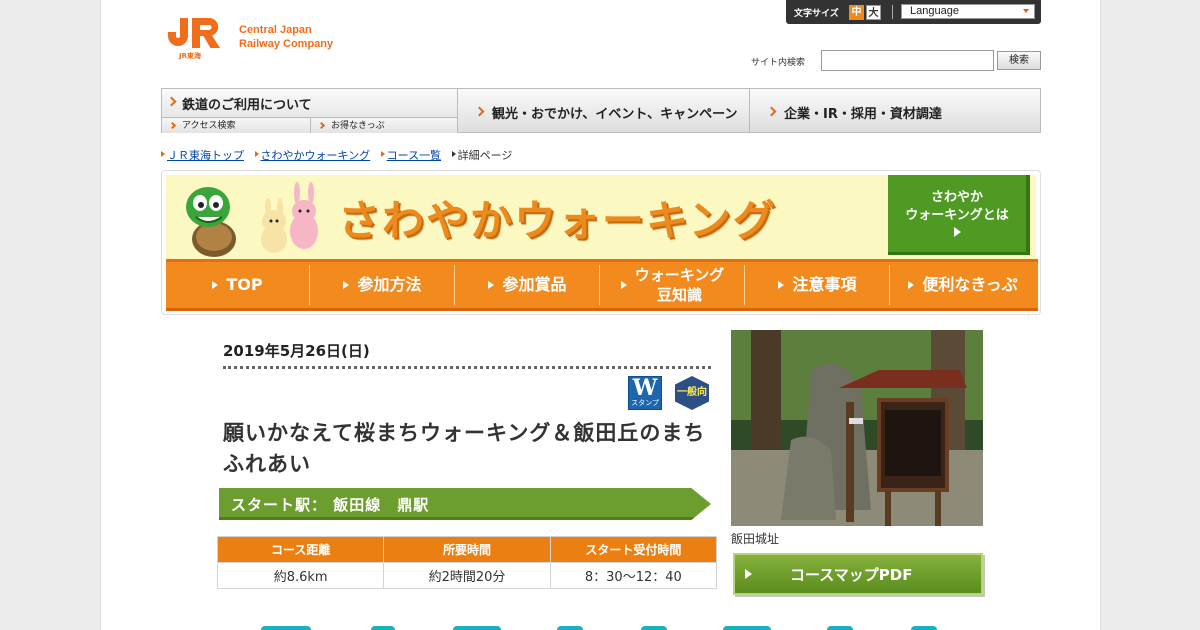  I want to click on nav-railway-usage-label: 鉄道のご利用について, so click(247, 105).